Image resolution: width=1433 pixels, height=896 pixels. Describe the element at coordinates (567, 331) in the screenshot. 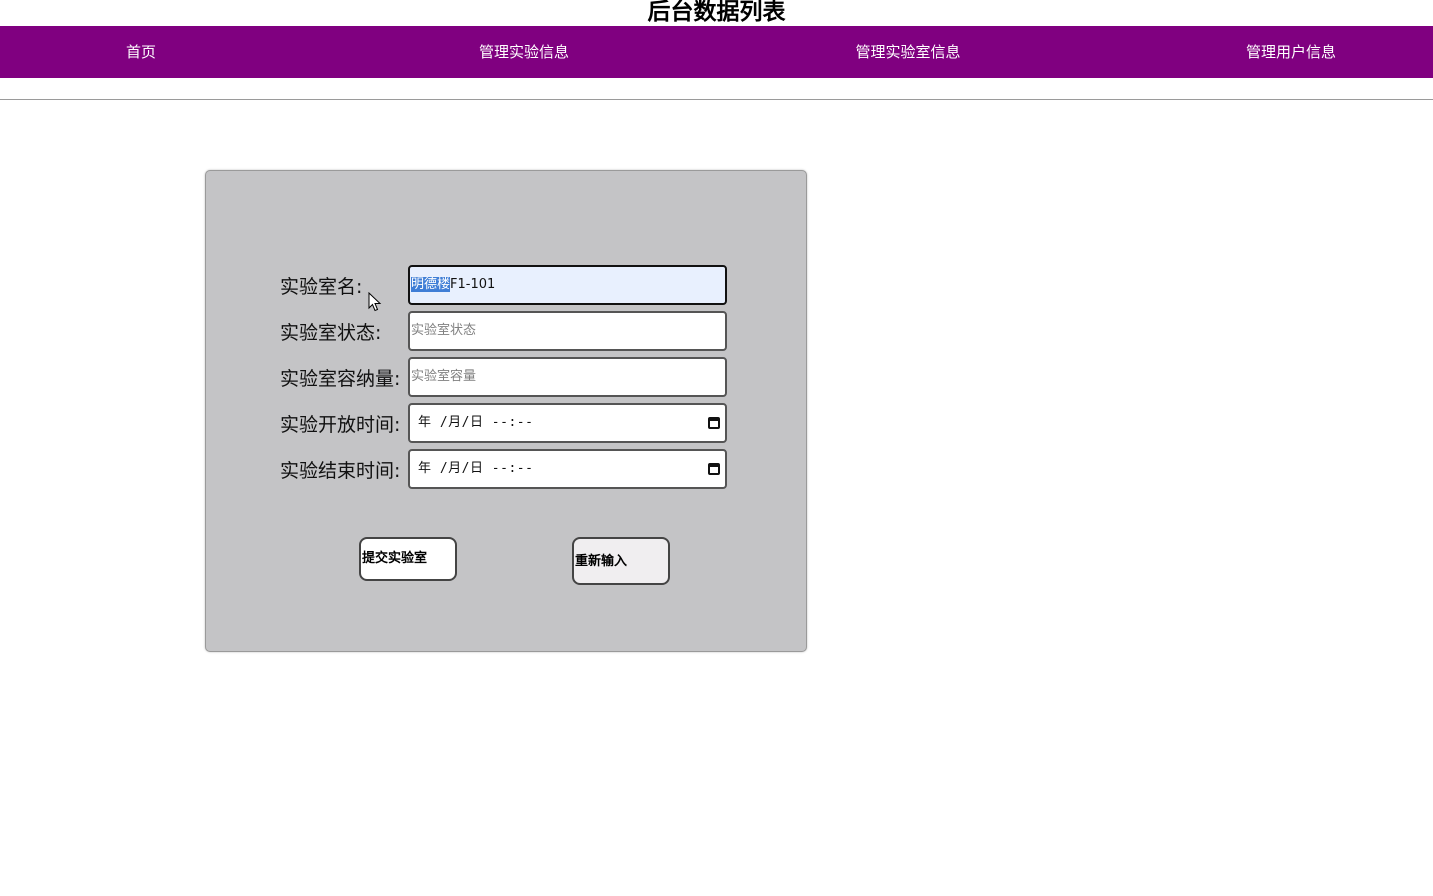

I see `lab-status-input: 实验室状态` at that location.